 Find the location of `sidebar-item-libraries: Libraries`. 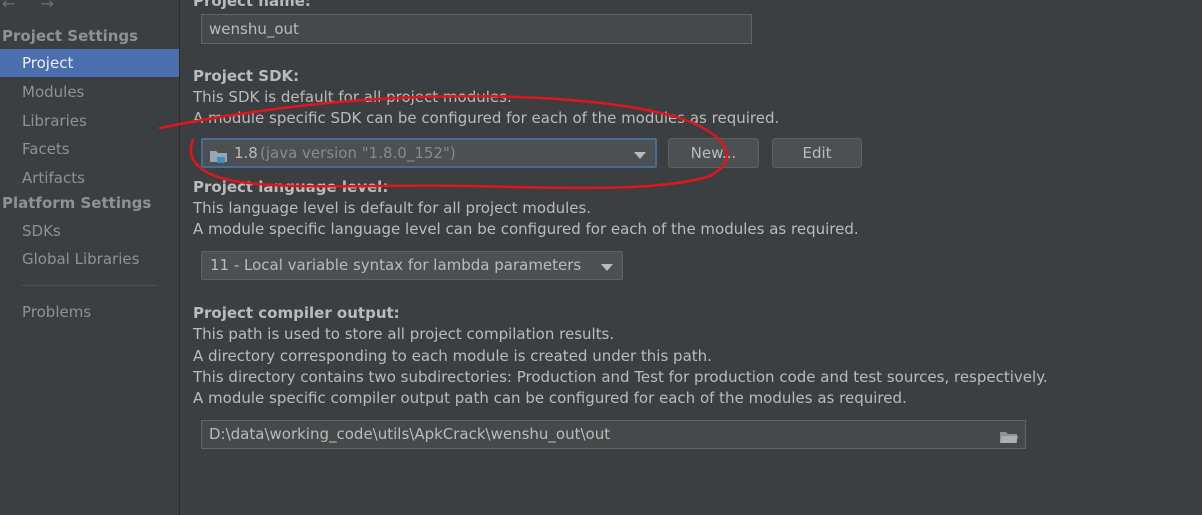

sidebar-item-libraries: Libraries is located at coordinates (89, 121).